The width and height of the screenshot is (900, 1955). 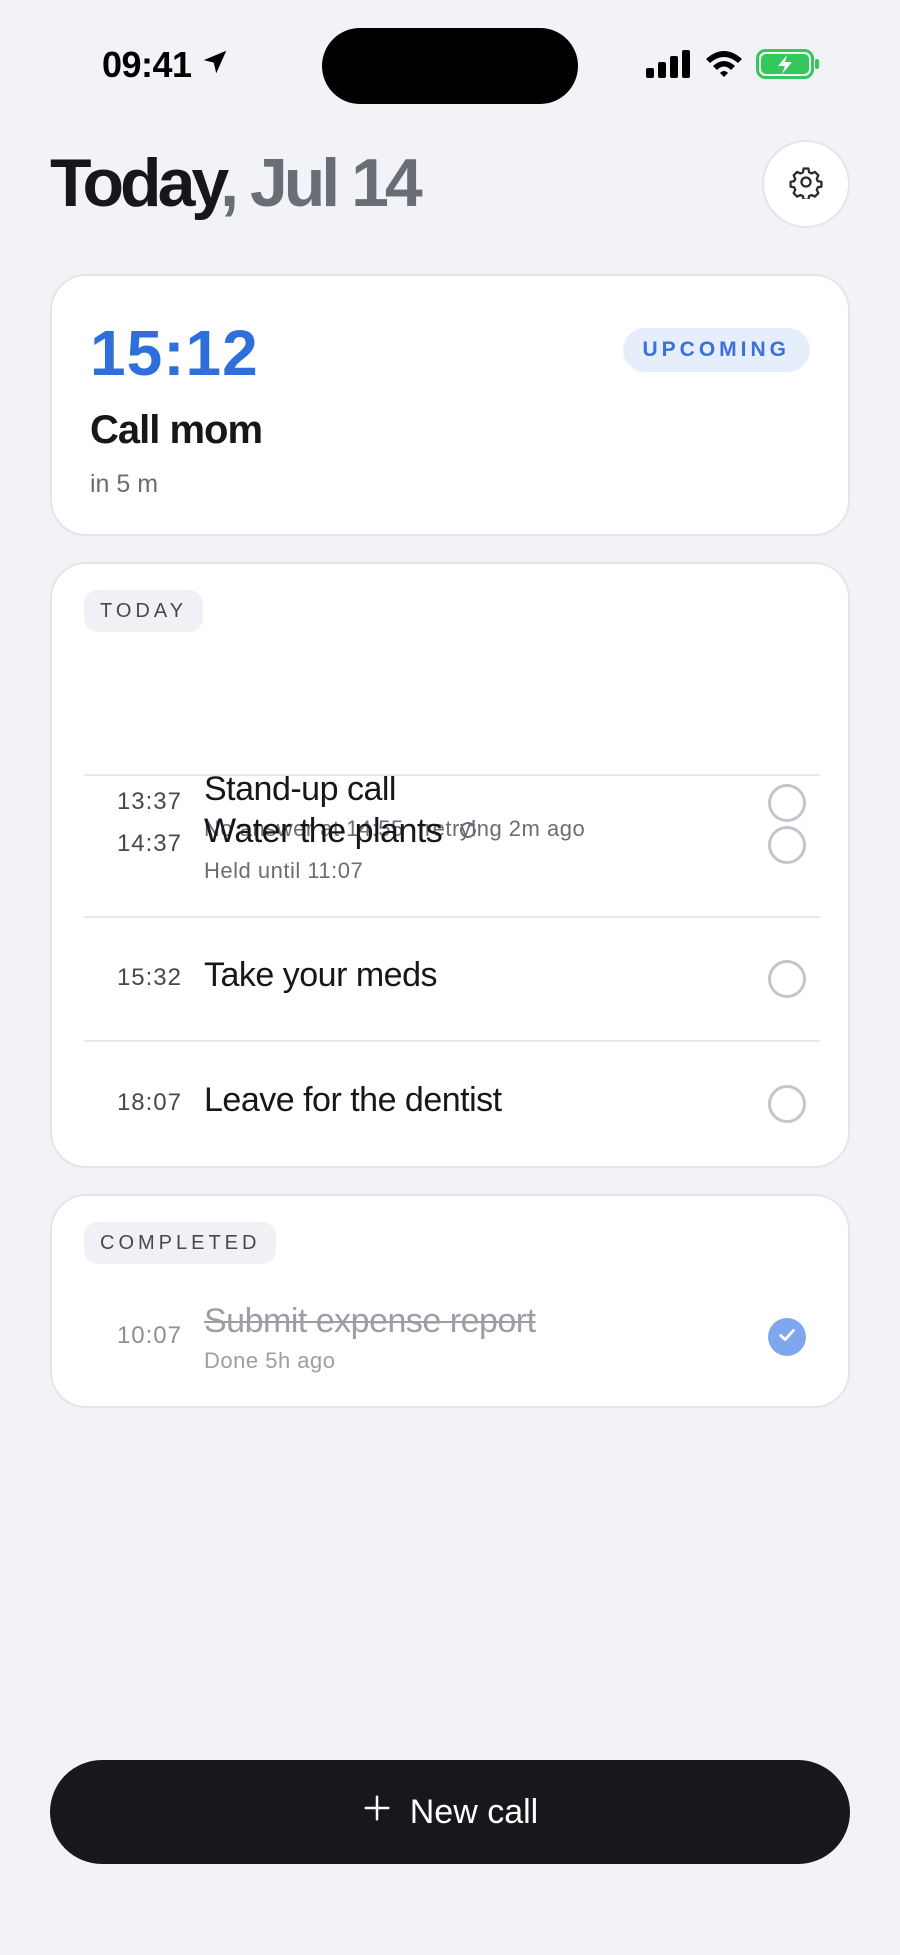 What do you see at coordinates (450, 405) in the screenshot?
I see `next-call-card: 15:12 UPCOMING Call mom in 5 m` at bounding box center [450, 405].